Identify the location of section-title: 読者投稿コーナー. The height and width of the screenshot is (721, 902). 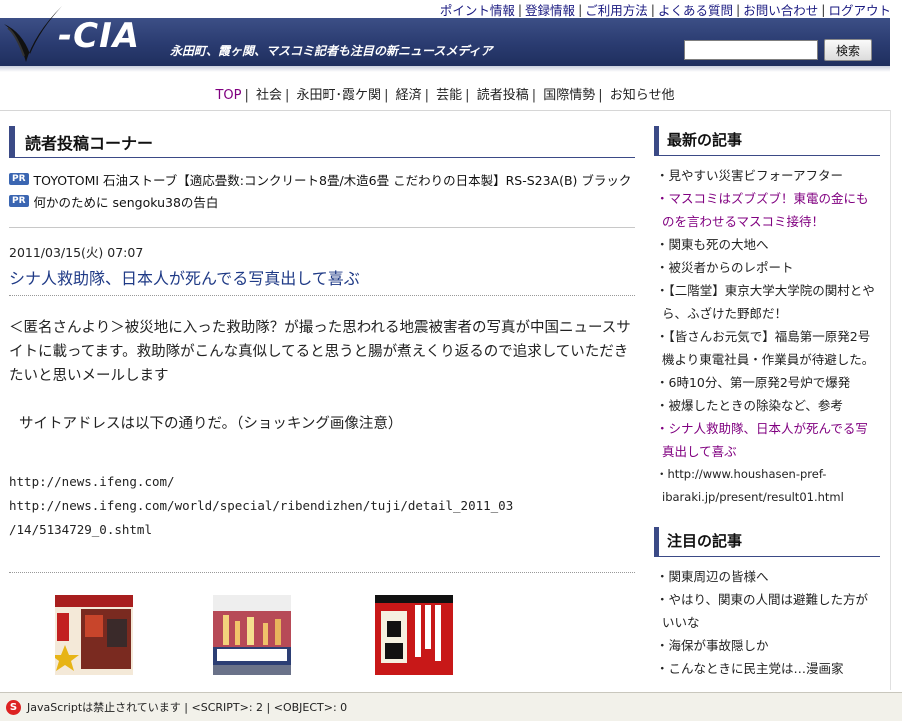
(322, 142).